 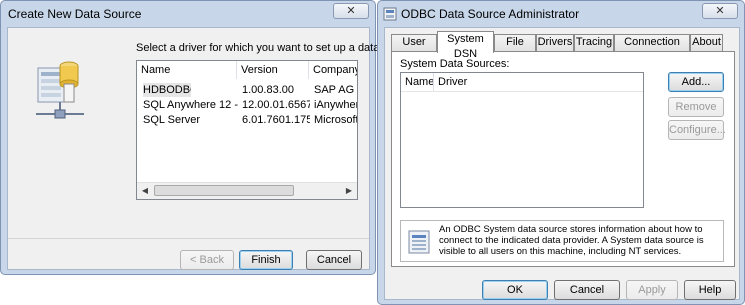 I want to click on system-data-sources-list: Name Driver, so click(x=522, y=140).